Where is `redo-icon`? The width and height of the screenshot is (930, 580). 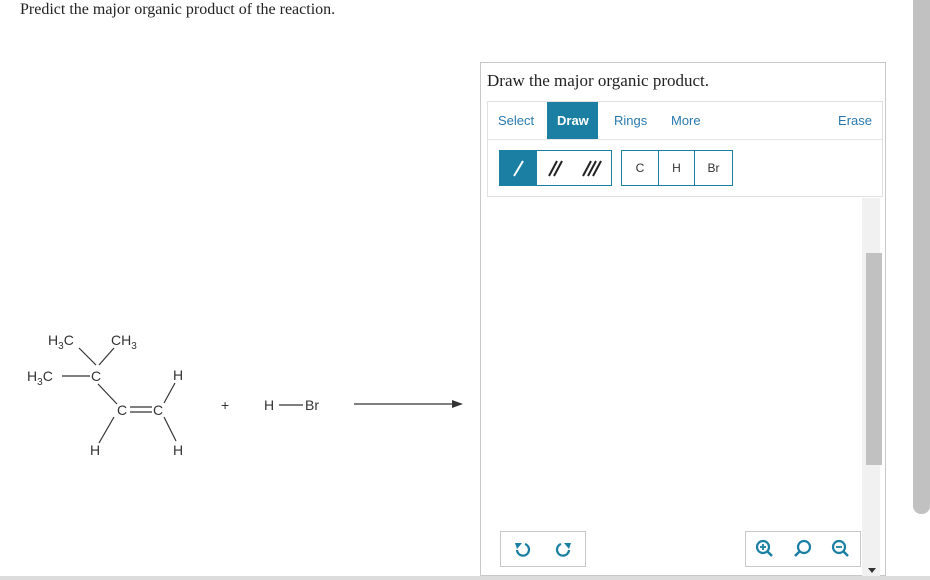 redo-icon is located at coordinates (563, 549).